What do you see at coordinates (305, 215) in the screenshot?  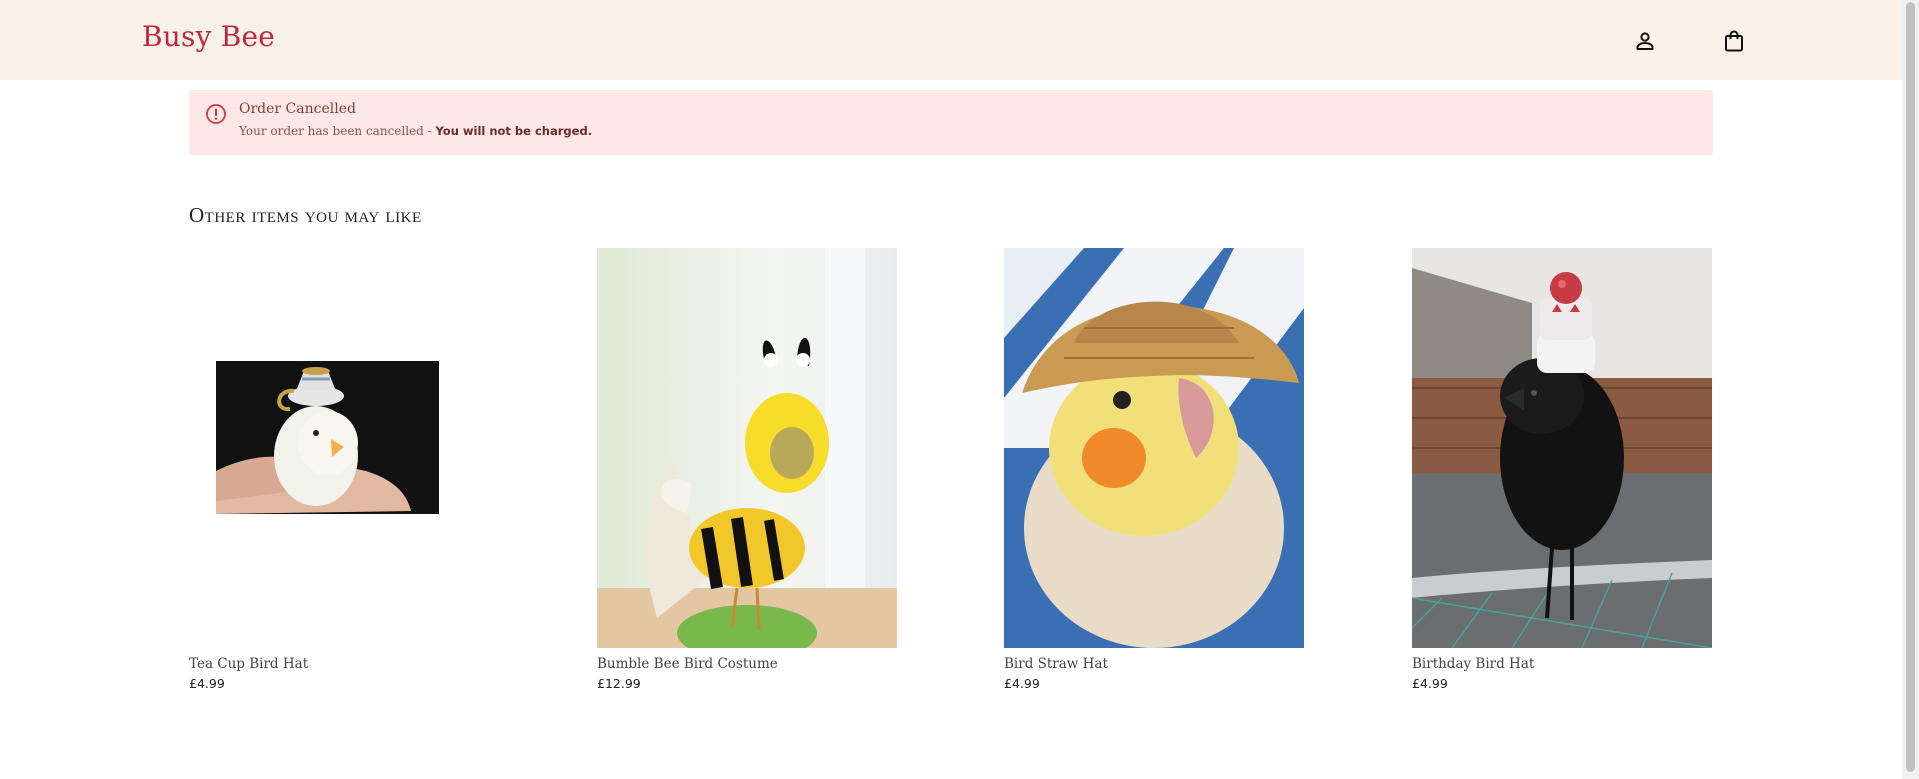 I see `recommendations-title: Other items you may like` at bounding box center [305, 215].